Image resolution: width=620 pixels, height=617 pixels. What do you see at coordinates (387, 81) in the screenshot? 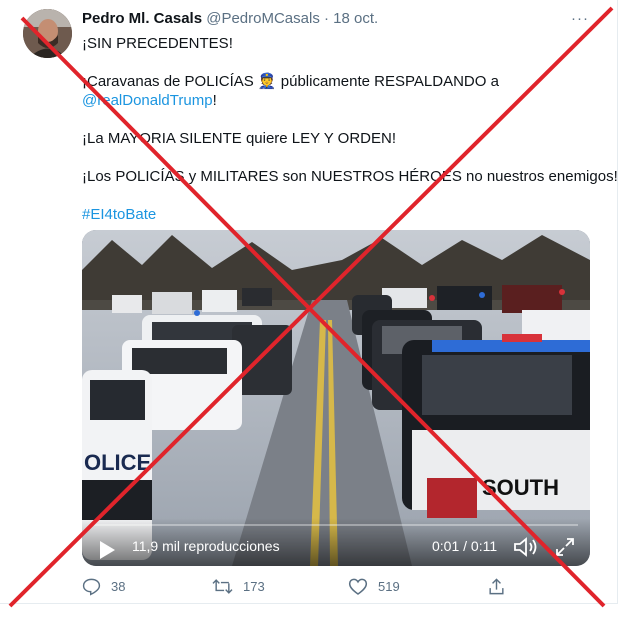
I see `tweet-line-2-end: públicamente RESPALDANDO a` at bounding box center [387, 81].